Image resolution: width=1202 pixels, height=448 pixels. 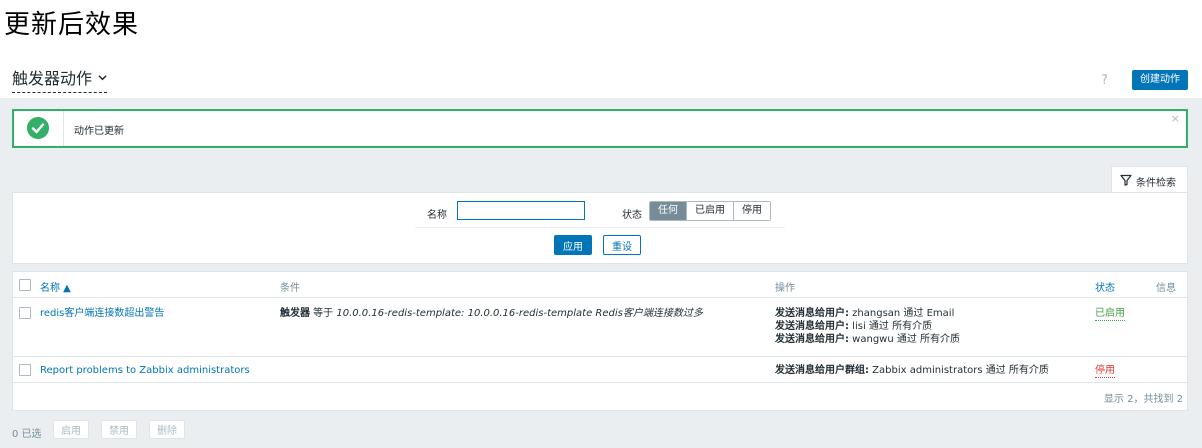 I want to click on name-filter-label: 名称, so click(x=437, y=215).